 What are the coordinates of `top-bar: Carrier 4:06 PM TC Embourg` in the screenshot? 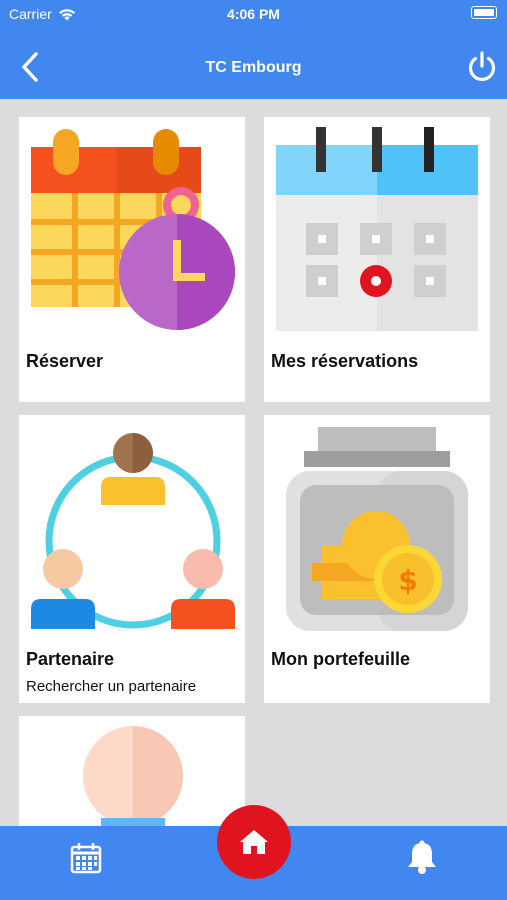 It's located at (253, 49).